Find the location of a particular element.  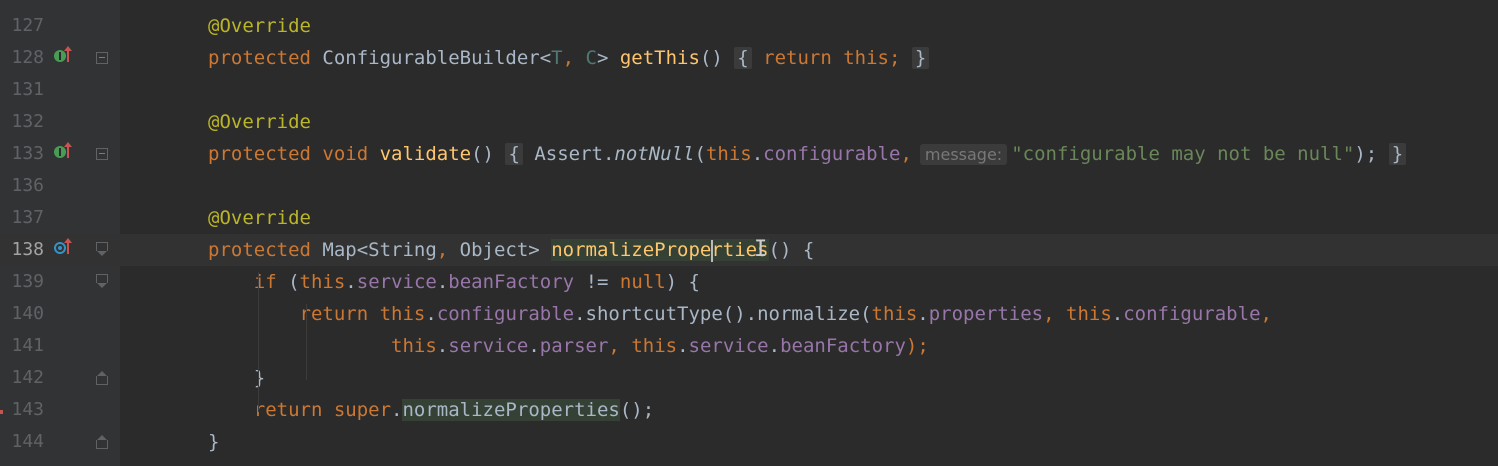

code-token: service is located at coordinates (728, 346).